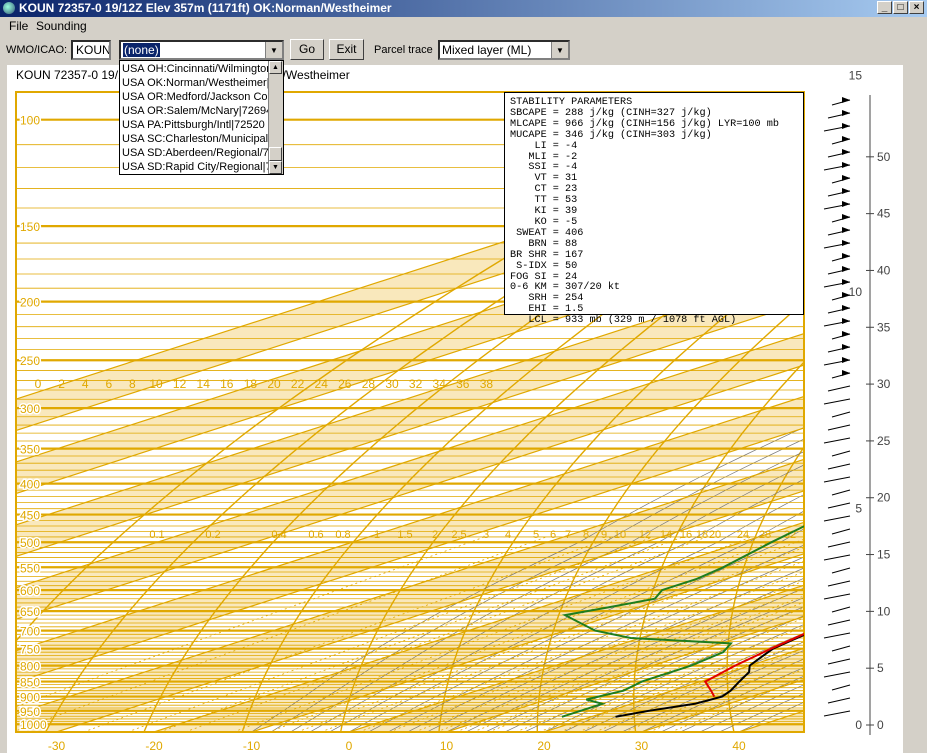 The image size is (927, 753). Describe the element at coordinates (715, 535) in the screenshot. I see `mixing-ratio-label: 20` at that location.